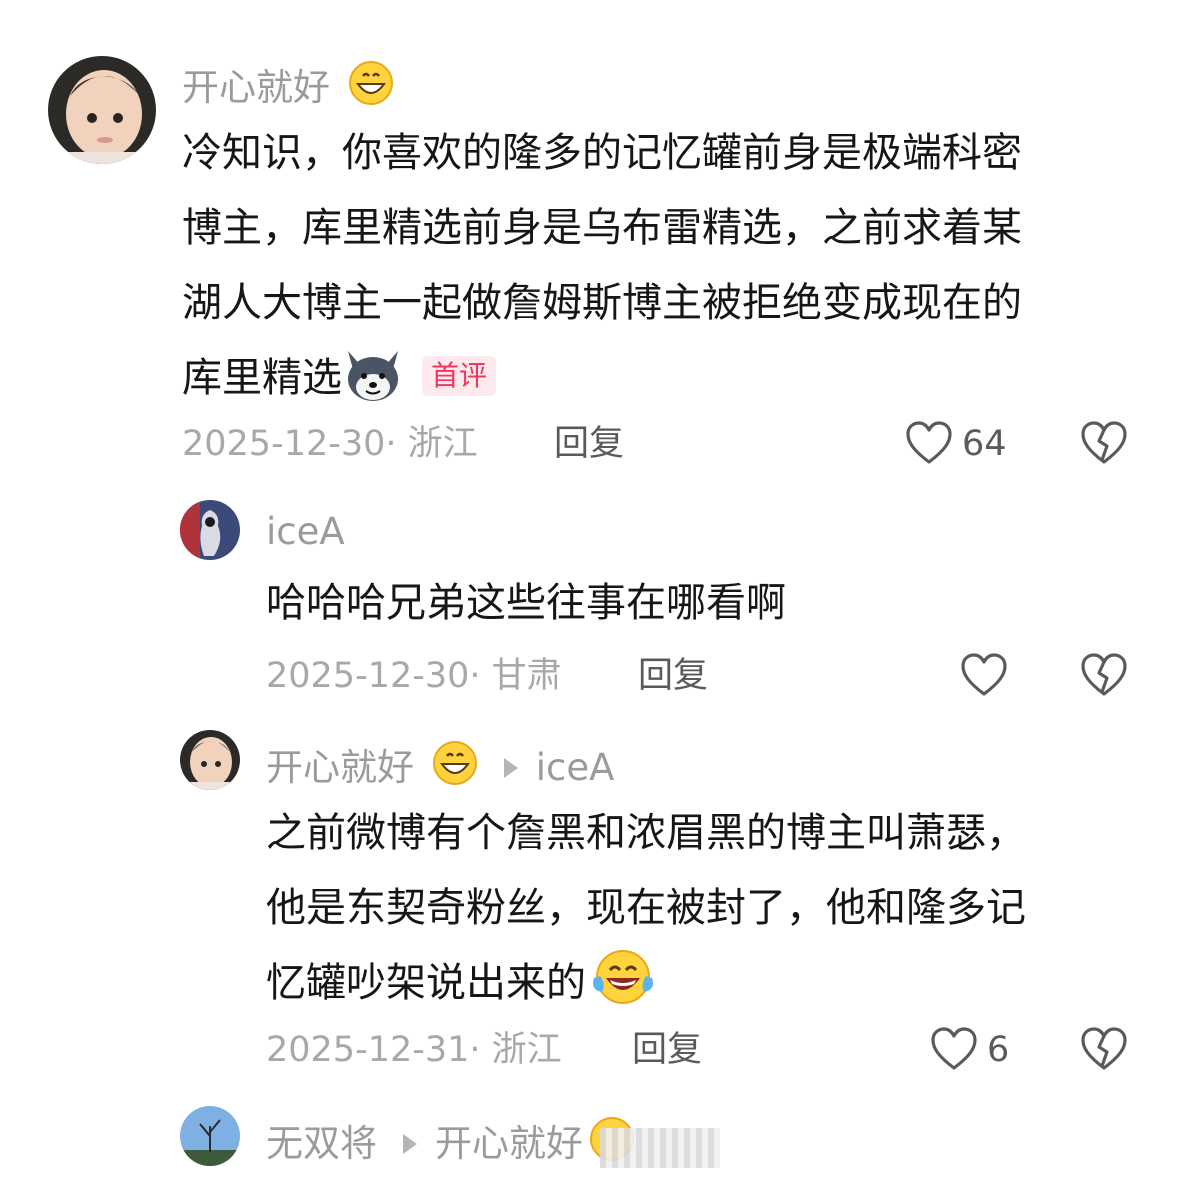 This screenshot has width=1179, height=1179. Describe the element at coordinates (602, 228) in the screenshot. I see `comment-line: 博主，库里精选前身是乌布雷精选，之前求着某` at that location.